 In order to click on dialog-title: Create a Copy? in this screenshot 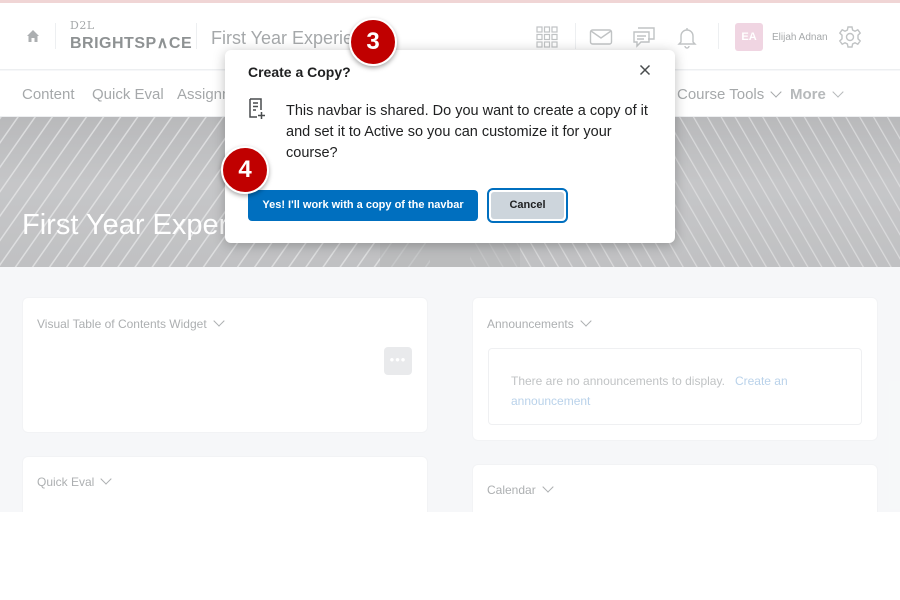, I will do `click(299, 72)`.